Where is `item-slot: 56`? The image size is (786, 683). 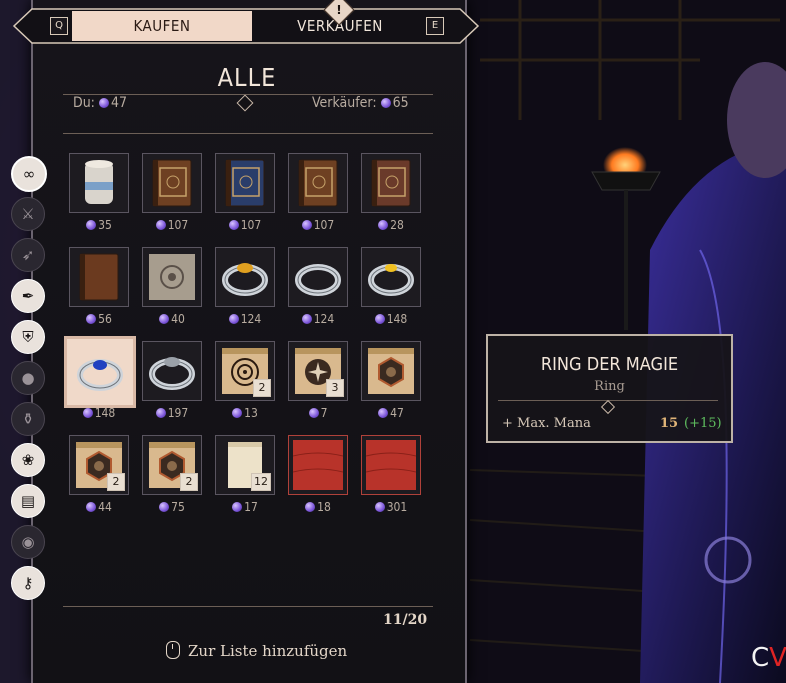 item-slot: 56 is located at coordinates (99, 286).